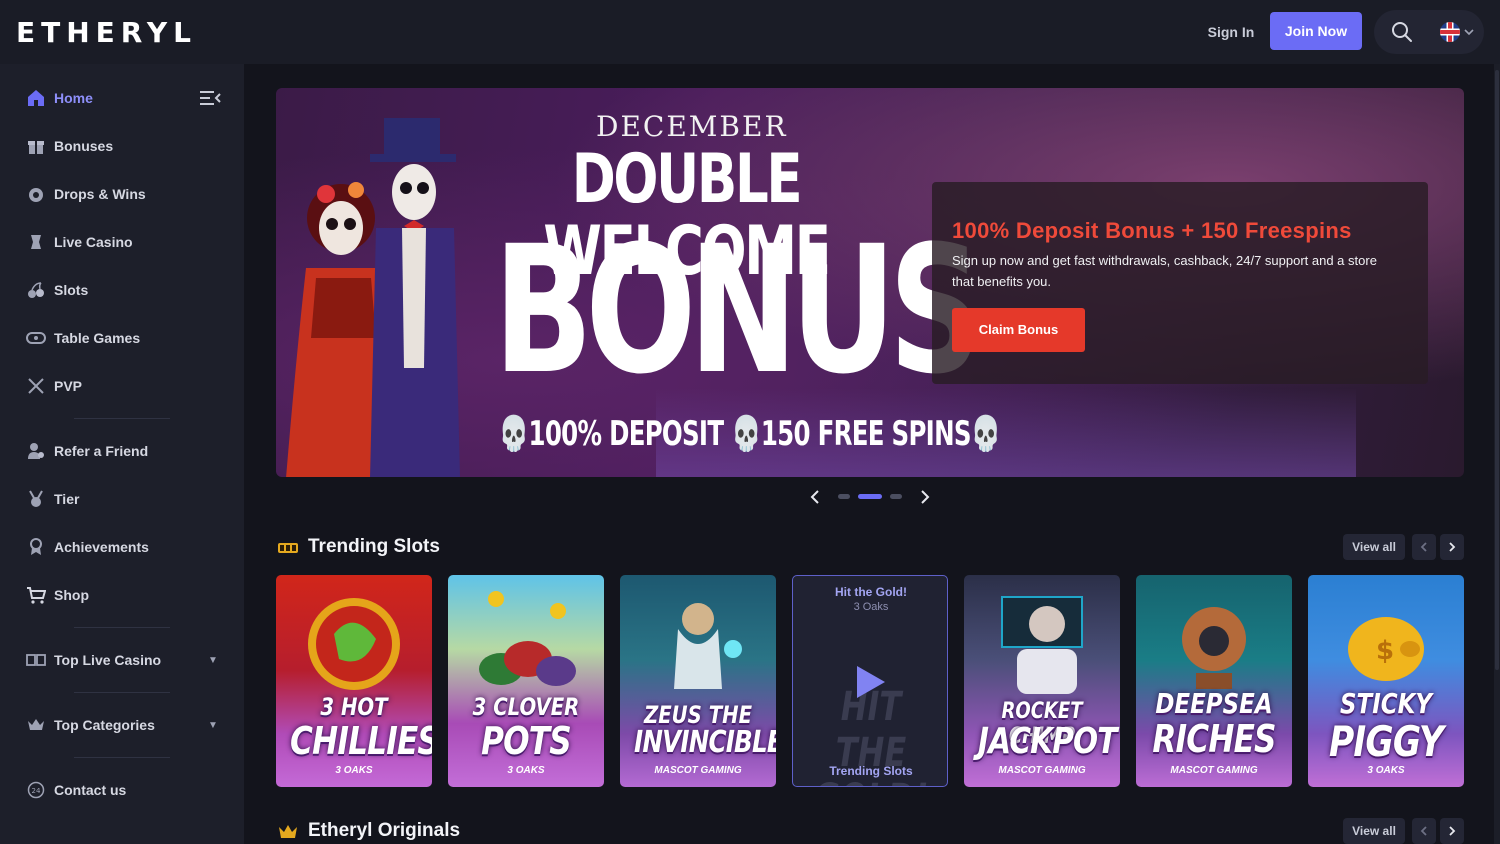  What do you see at coordinates (1214, 739) in the screenshot?
I see `game-title-line2: RICHES` at bounding box center [1214, 739].